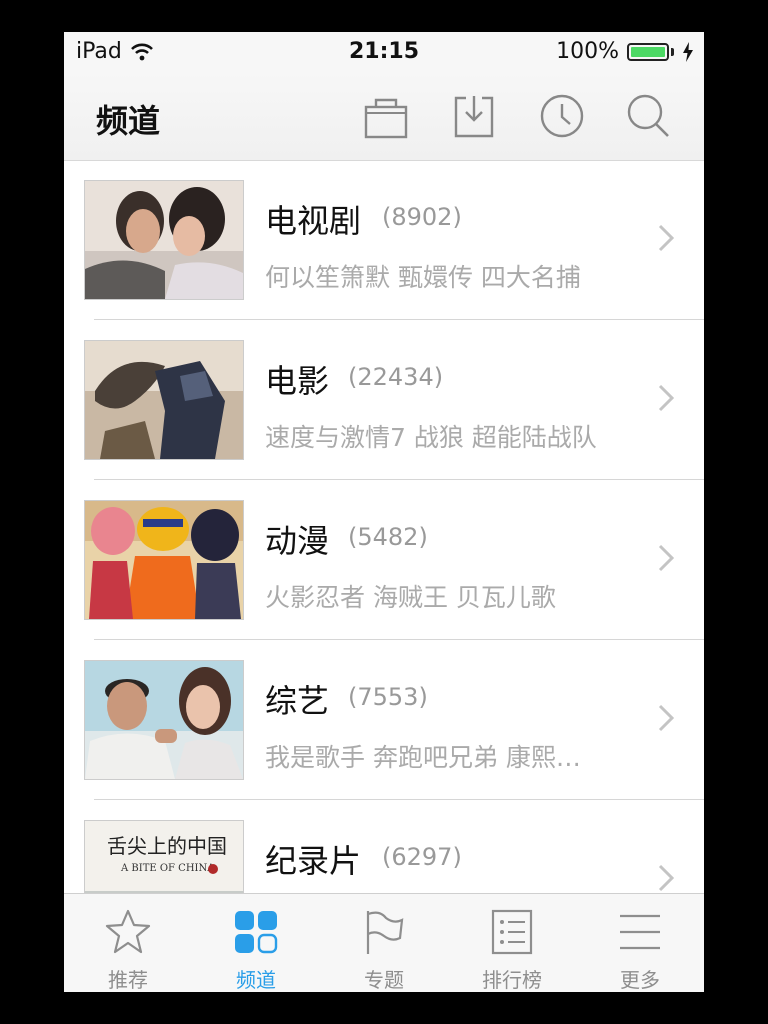  What do you see at coordinates (297, 381) in the screenshot?
I see `channel-title: 电影` at bounding box center [297, 381].